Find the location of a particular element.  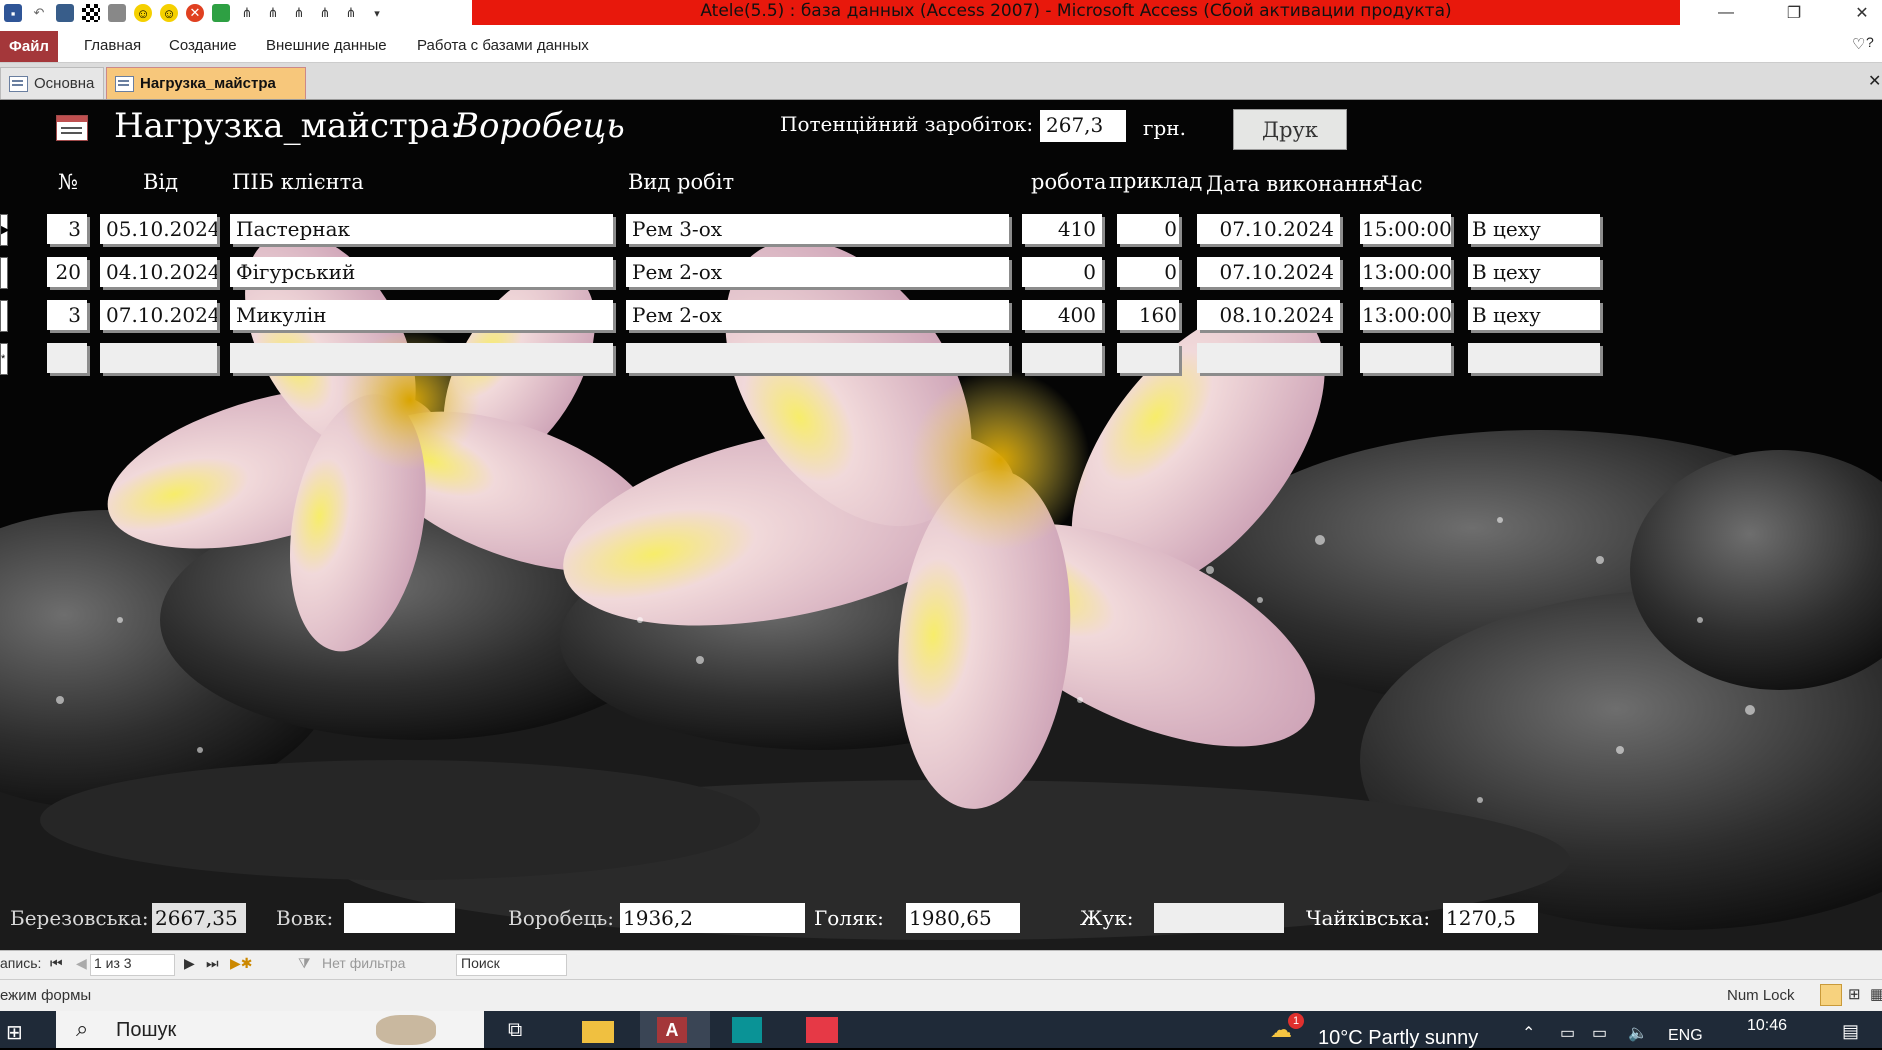

datasheet-view-icon: ⊞ is located at coordinates (1854, 994).